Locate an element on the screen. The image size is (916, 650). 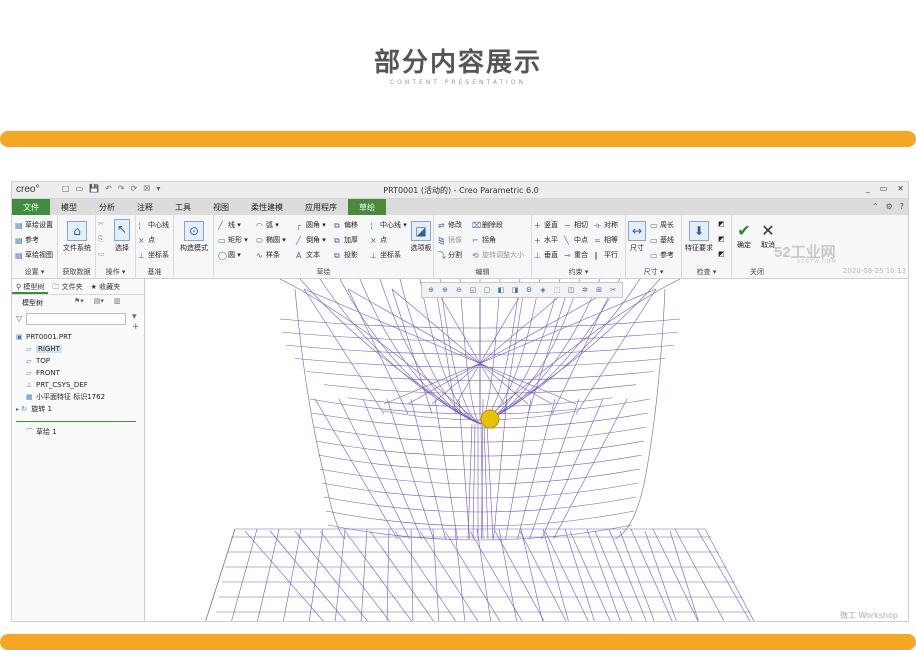
chamfer-button: ╱ 倒角 ▾ is located at coordinates (311, 240).